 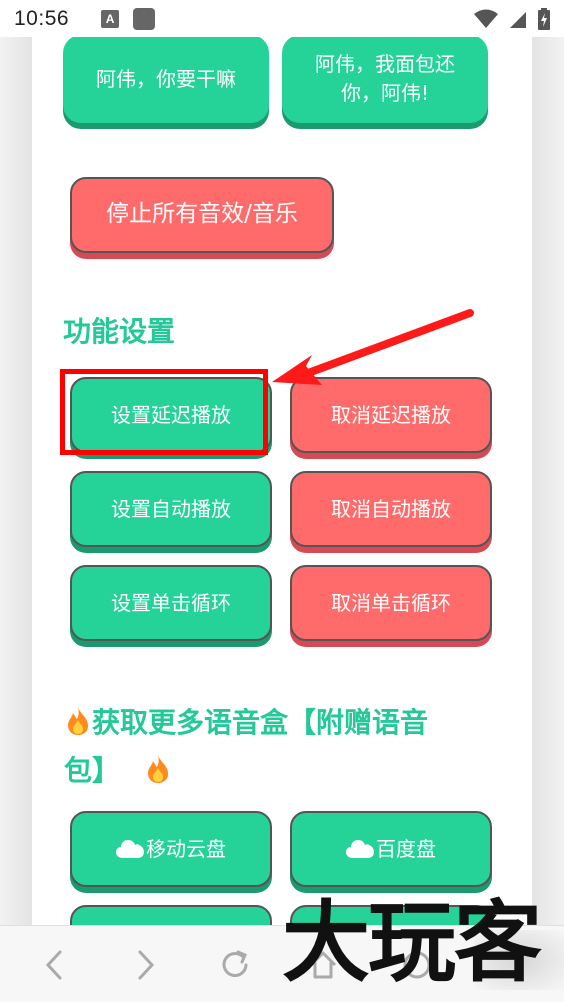 I want to click on refresh-icon, so click(x=235, y=965).